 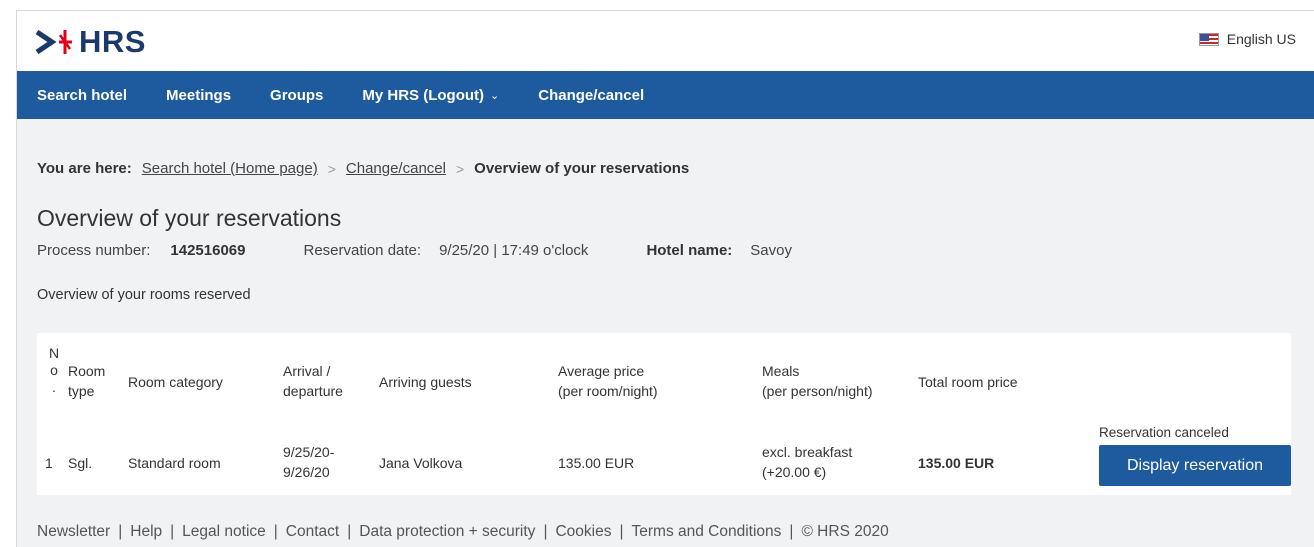 I want to click on col-header-room-type-line: type, so click(x=81, y=391).